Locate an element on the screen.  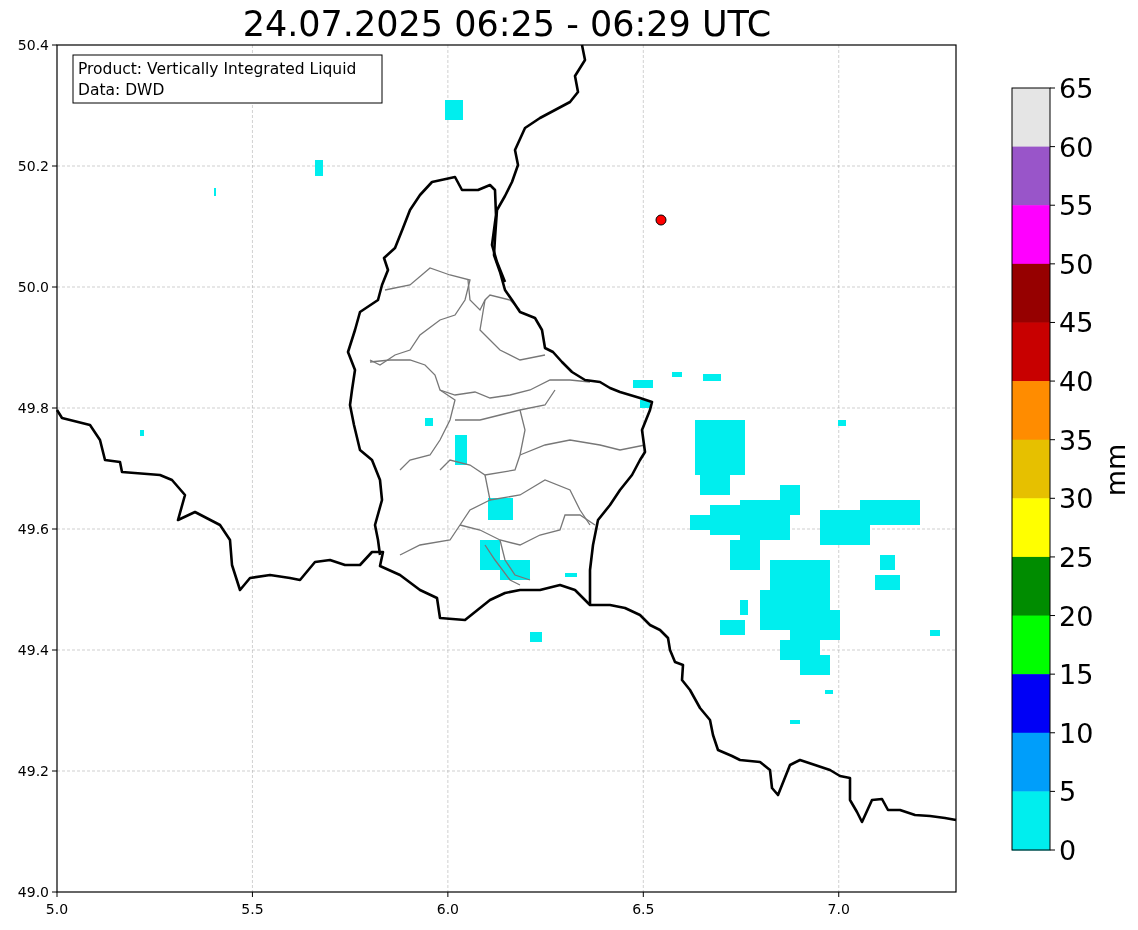
colorbar-tick-label: 30 is located at coordinates (1076, 499).